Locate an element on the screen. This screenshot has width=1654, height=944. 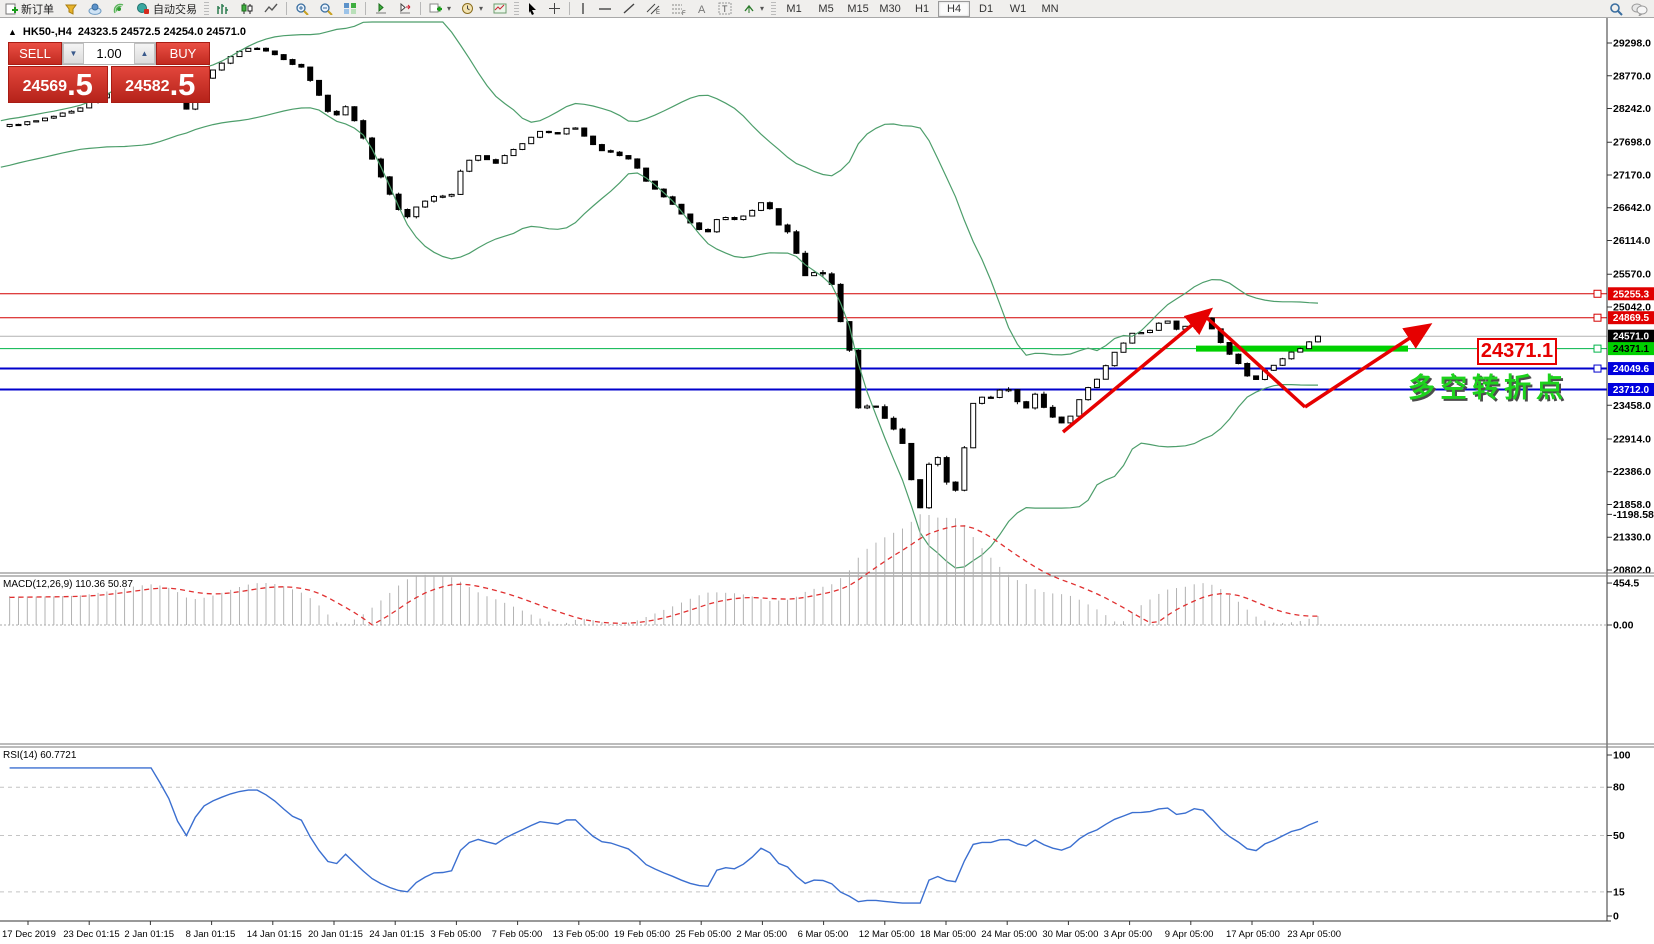
market-icon is located at coordinates (71, 9).